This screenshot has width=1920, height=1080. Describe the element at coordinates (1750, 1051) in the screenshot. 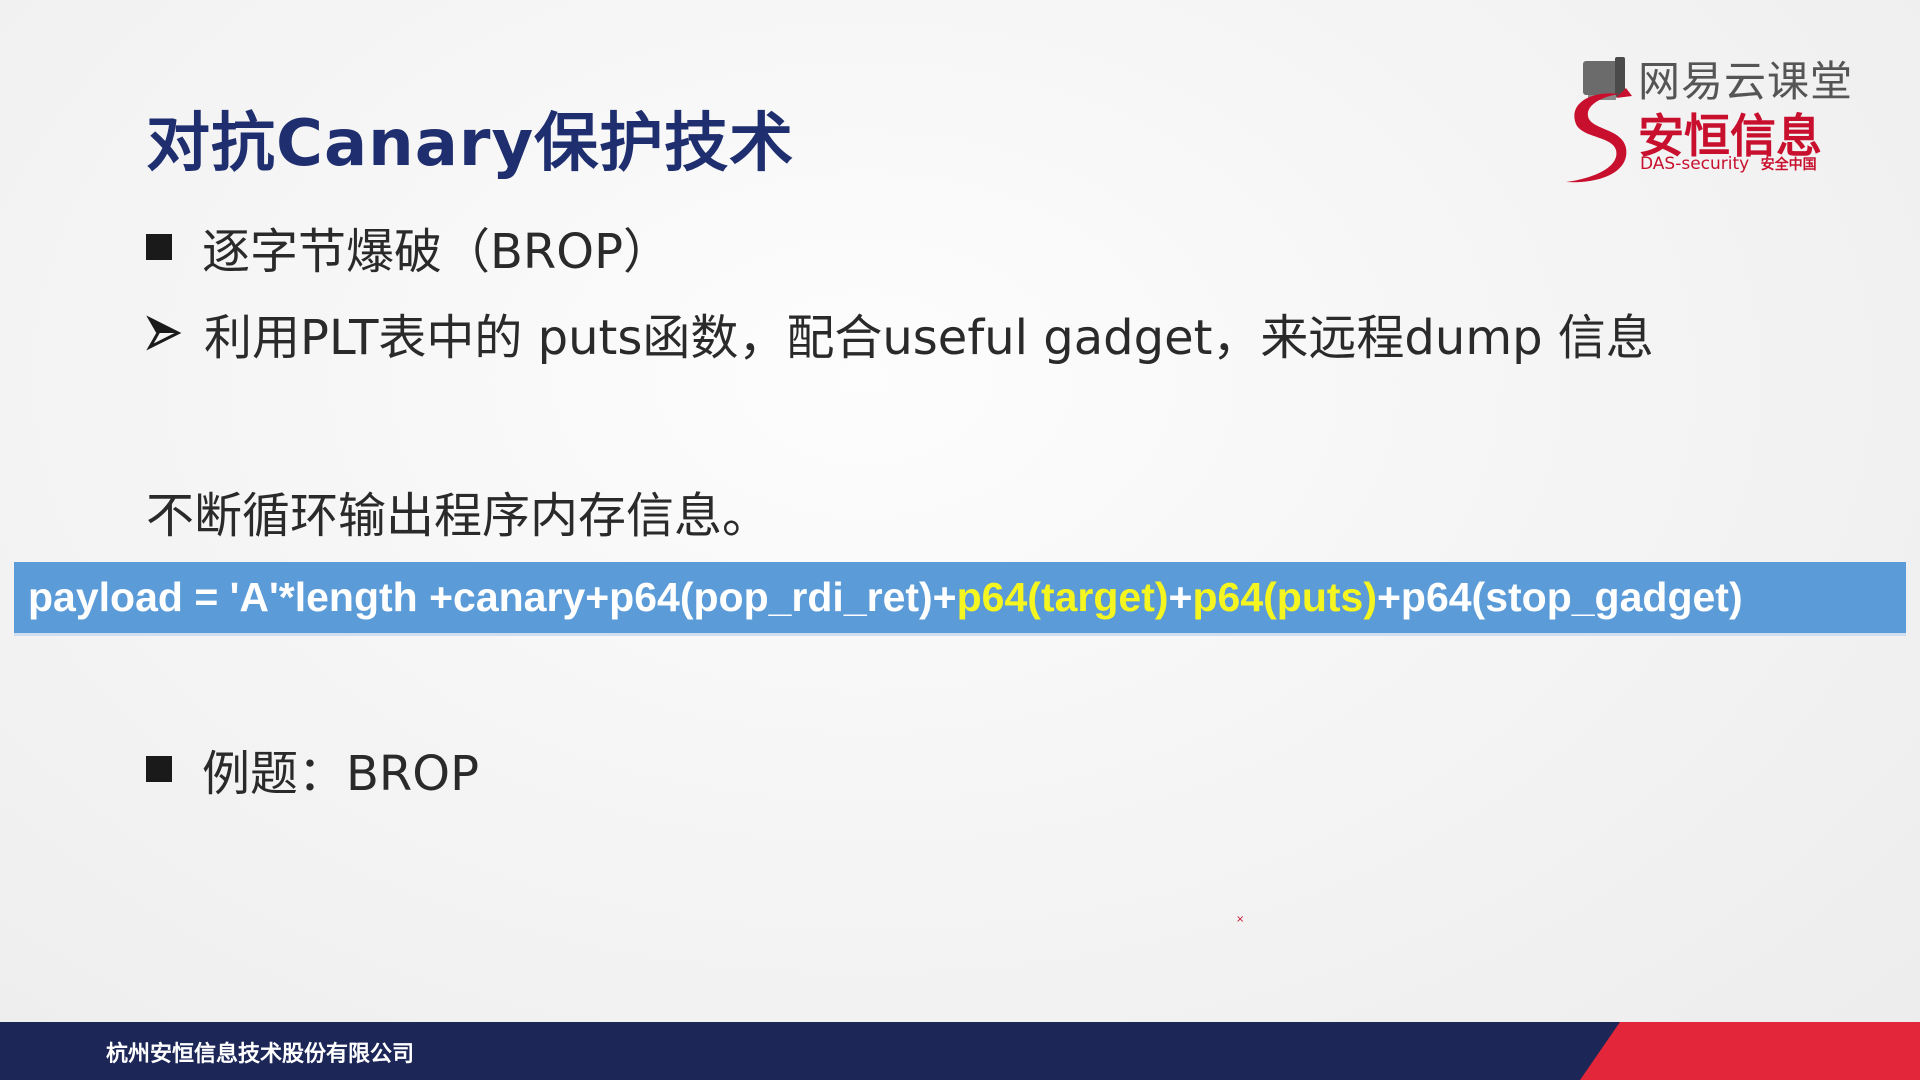

I see `footer-red-band` at that location.